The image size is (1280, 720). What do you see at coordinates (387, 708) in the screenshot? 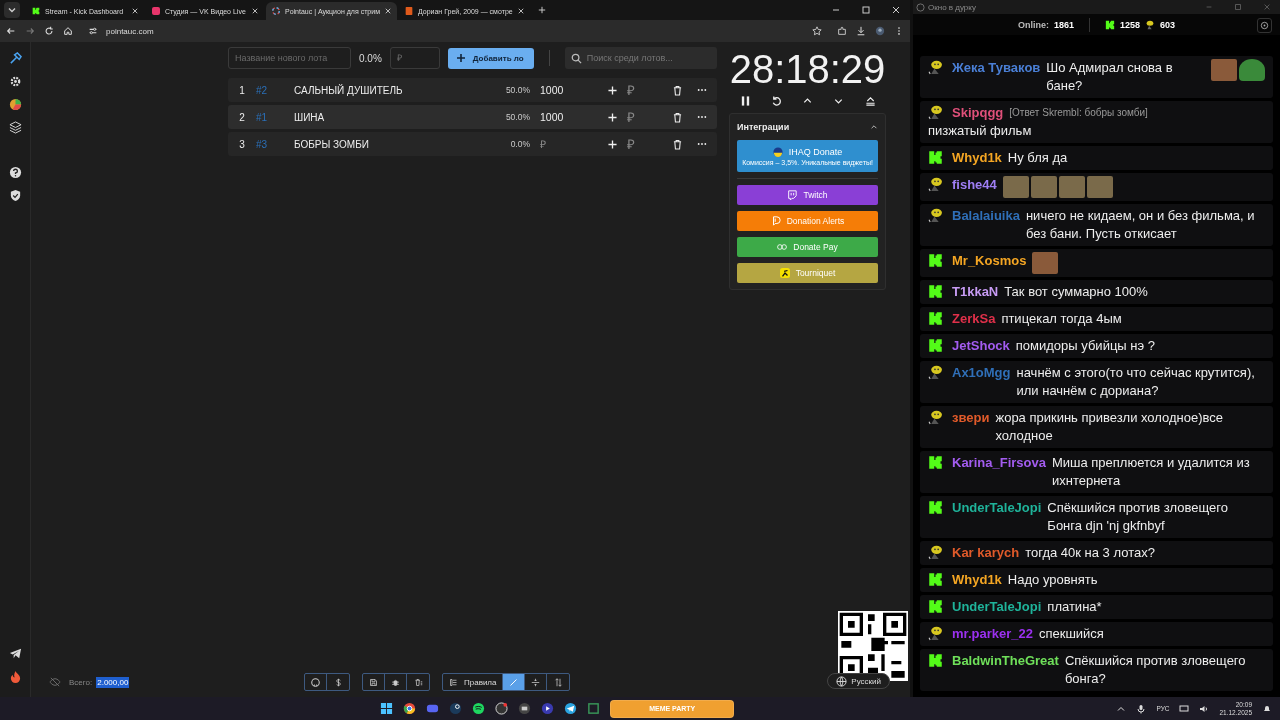
I see `windows-start-icon` at bounding box center [387, 708].